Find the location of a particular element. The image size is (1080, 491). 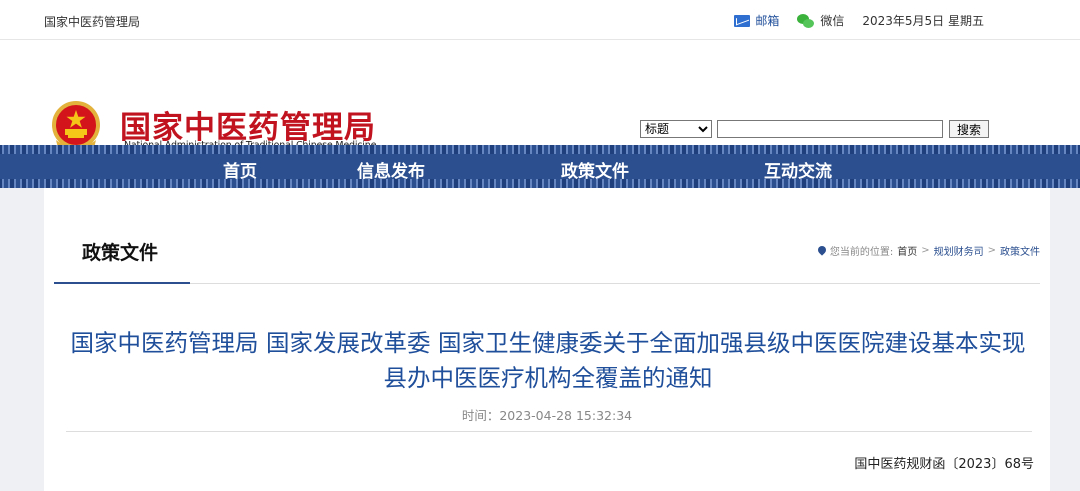

breadcrumb: 您当前的位置: 首页 > 规划财务司 > 政策文件 is located at coordinates (929, 250).